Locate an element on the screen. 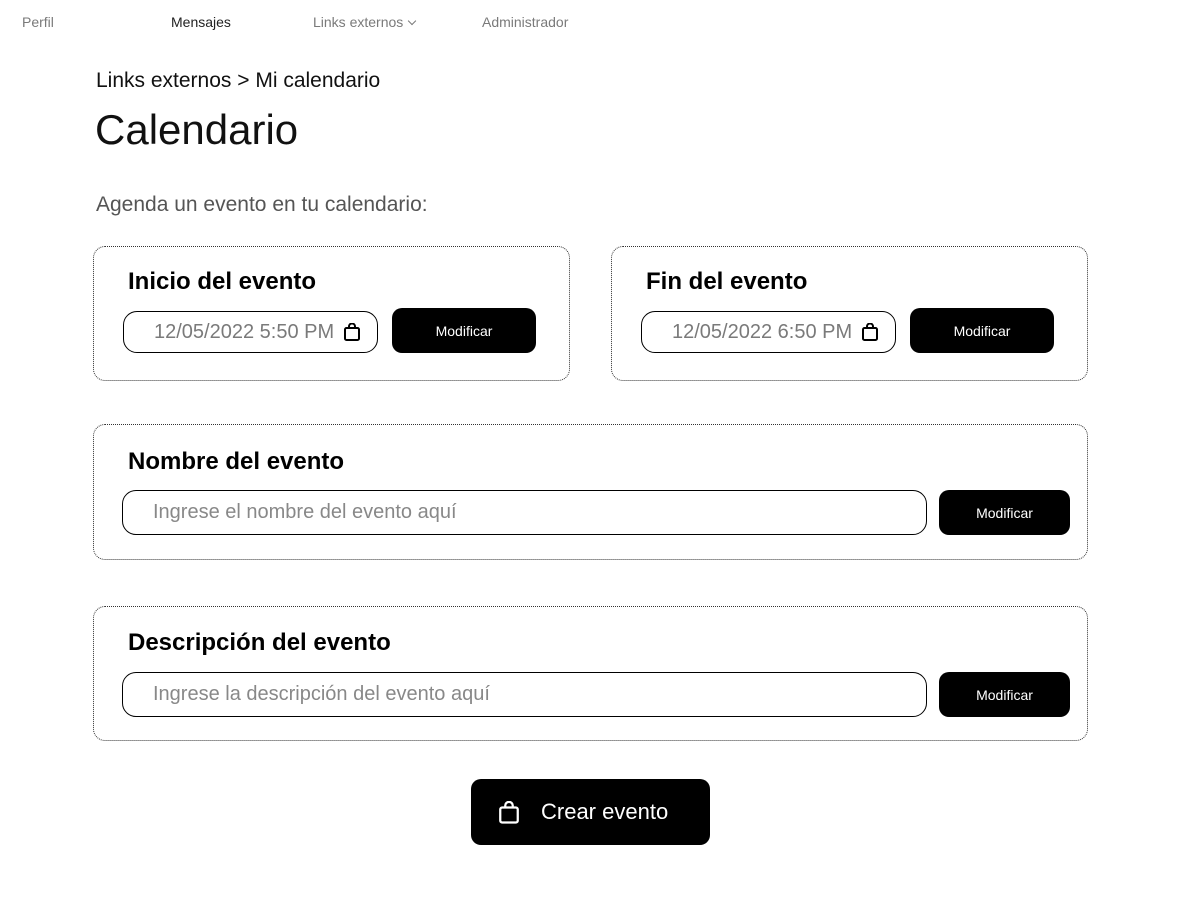  create-event-button: Crear evento is located at coordinates (590, 812).